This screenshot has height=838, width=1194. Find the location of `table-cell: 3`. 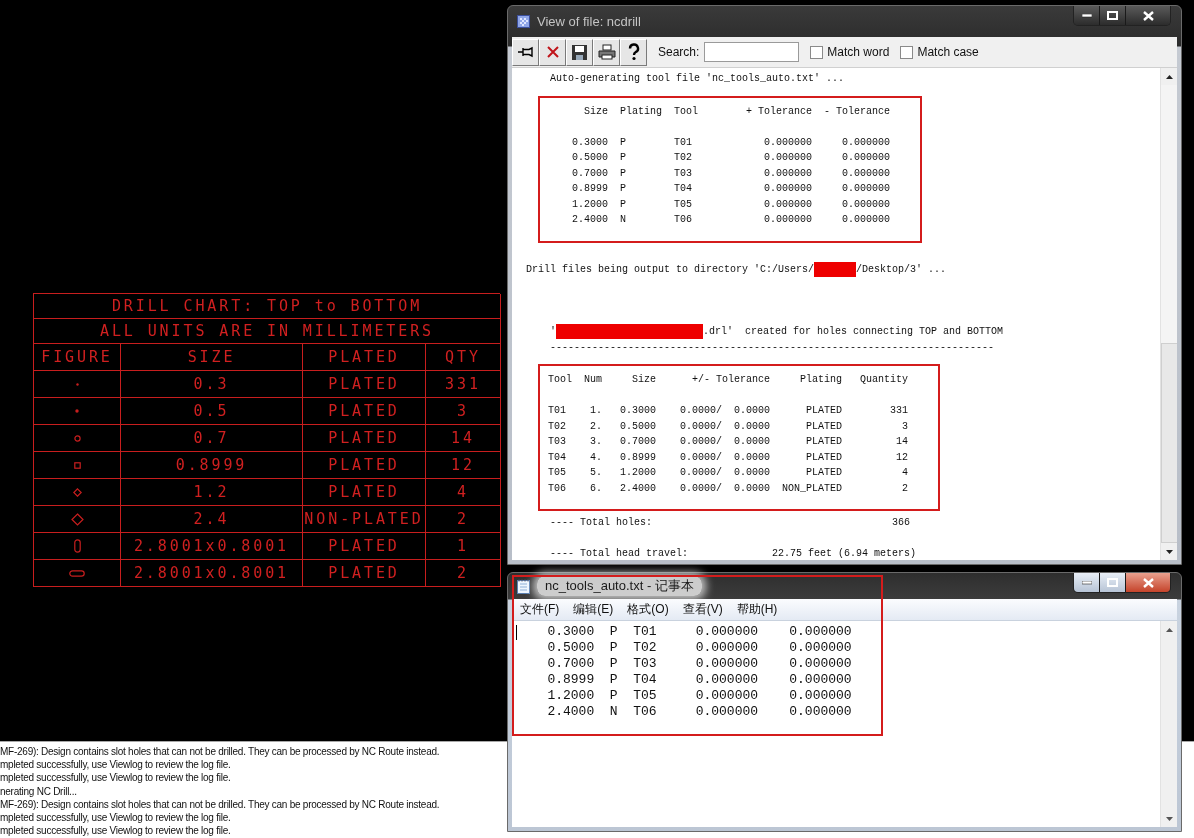

table-cell: 3 is located at coordinates (463, 411).